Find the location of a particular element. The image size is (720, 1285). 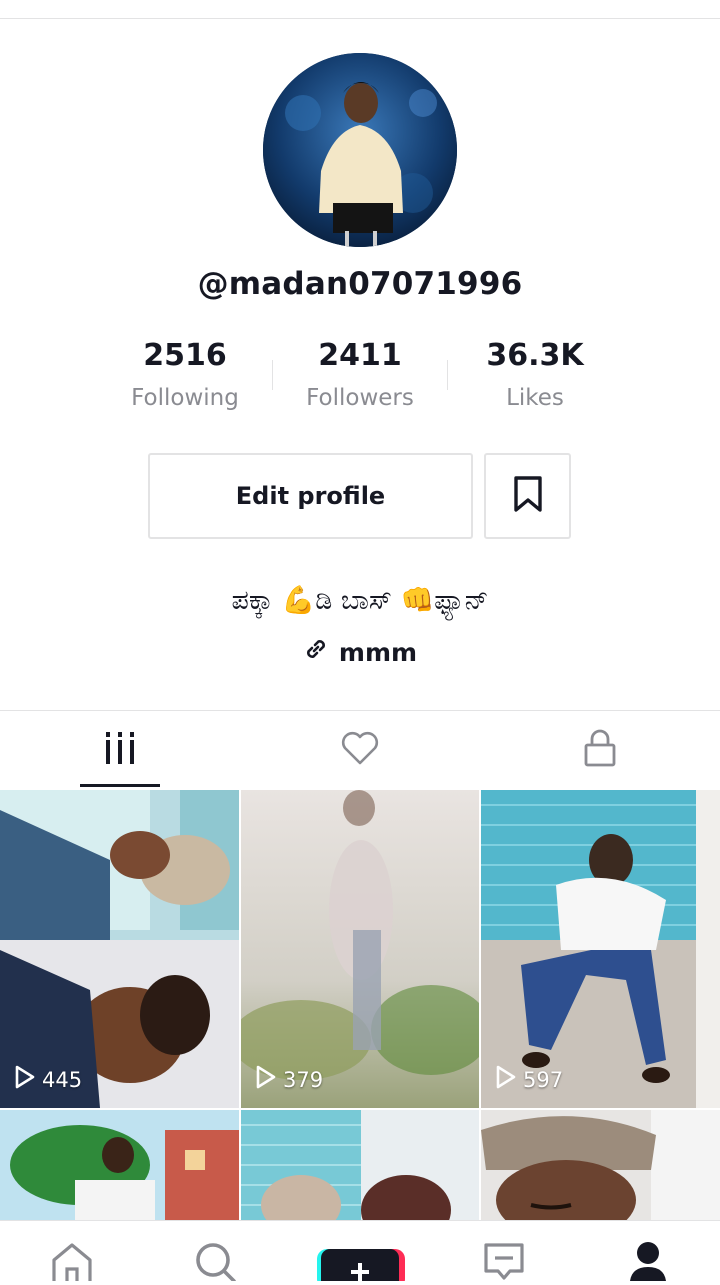

nav-inbox is located at coordinates (504, 1251).